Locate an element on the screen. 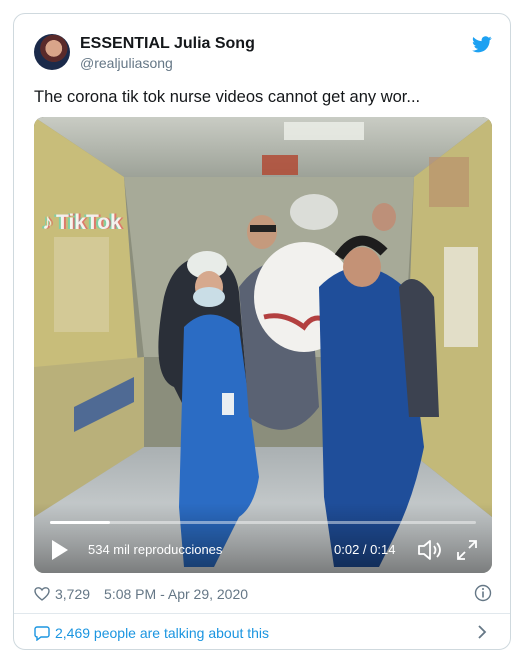 The height and width of the screenshot is (663, 525). info-icon is located at coordinates (483, 593).